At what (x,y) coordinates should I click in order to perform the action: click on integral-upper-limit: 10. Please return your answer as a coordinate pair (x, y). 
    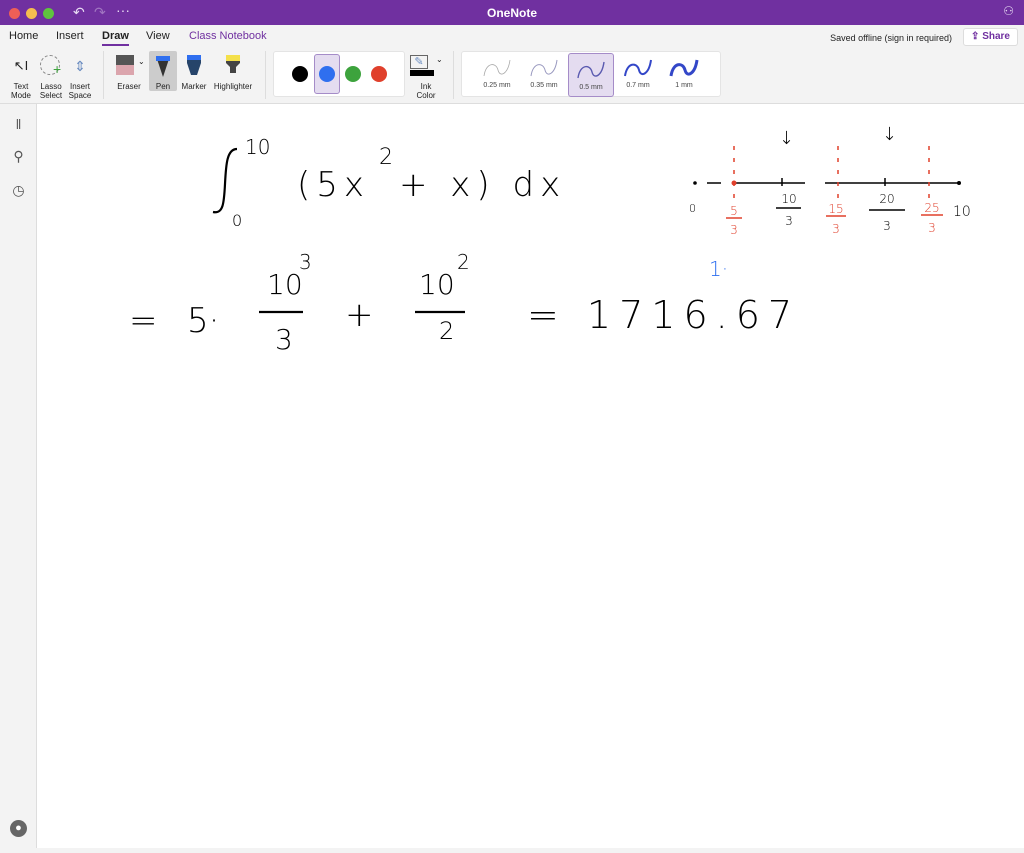
    Looking at the image, I should click on (257, 147).